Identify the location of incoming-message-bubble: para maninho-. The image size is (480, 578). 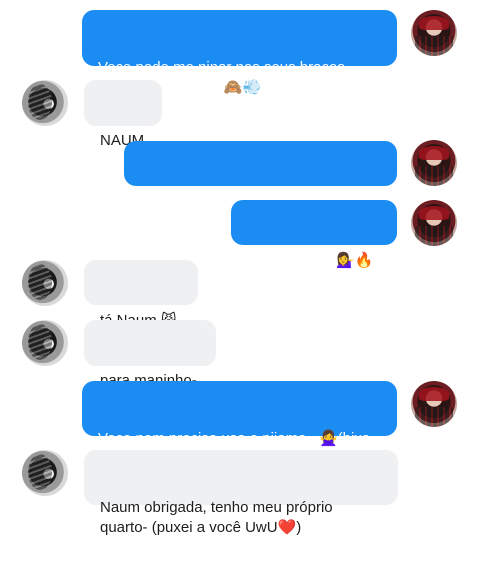
(150, 354).